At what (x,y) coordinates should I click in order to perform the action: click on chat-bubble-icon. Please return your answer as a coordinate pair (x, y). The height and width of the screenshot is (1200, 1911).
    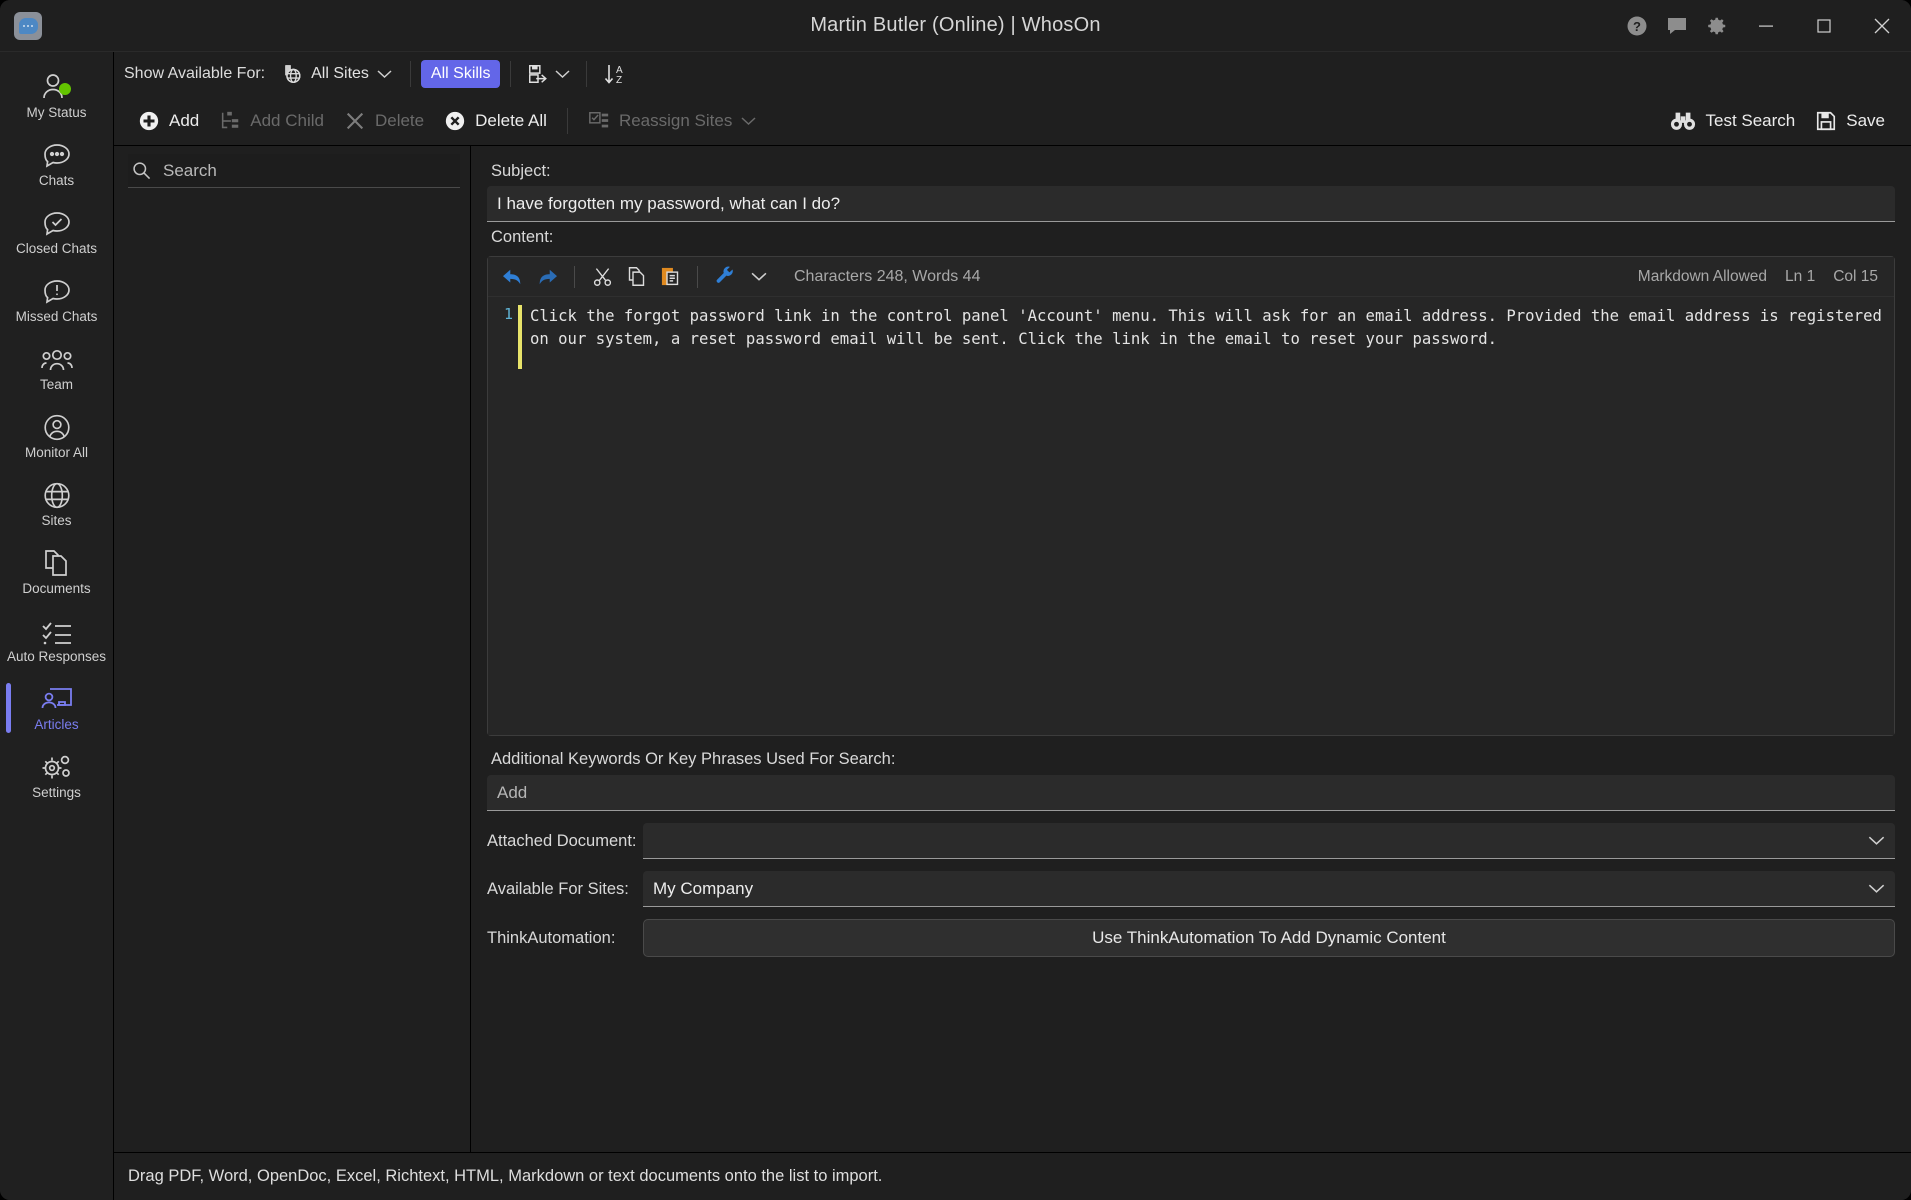
    Looking at the image, I should click on (57, 155).